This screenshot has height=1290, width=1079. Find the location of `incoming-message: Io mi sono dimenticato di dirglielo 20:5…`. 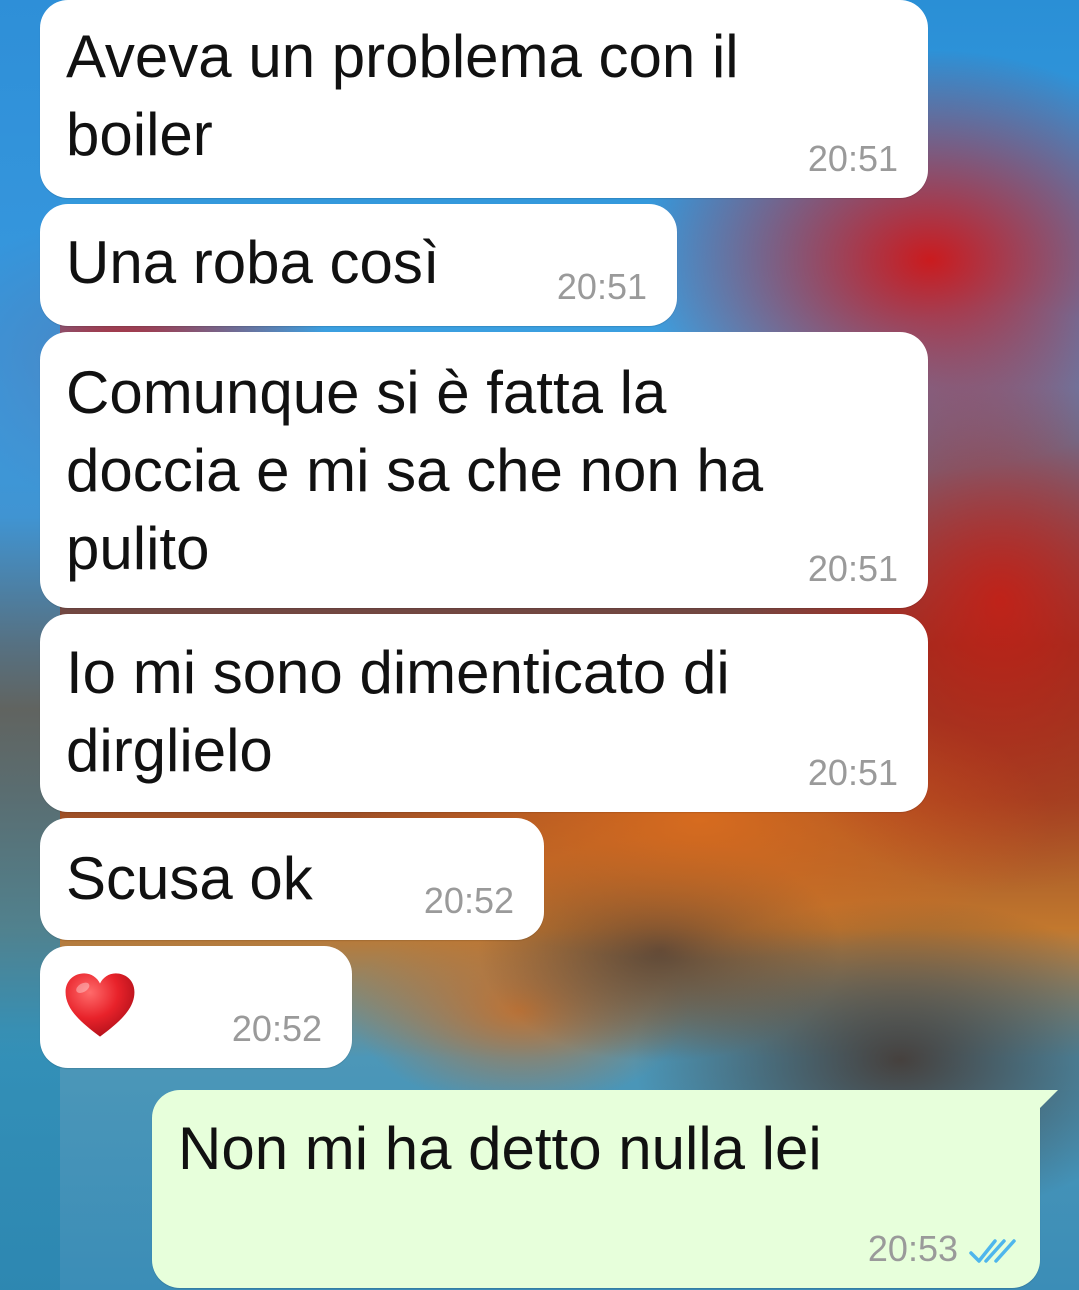

incoming-message: Io mi sono dimenticato di dirglielo 20:5… is located at coordinates (484, 713).